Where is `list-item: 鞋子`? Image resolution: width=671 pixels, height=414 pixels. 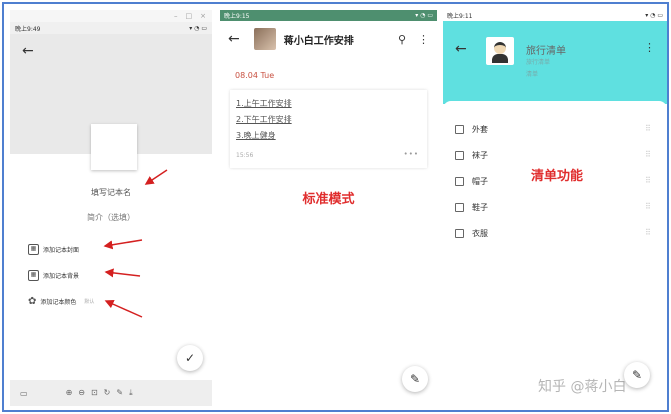 list-item: 鞋子 is located at coordinates (471, 207).